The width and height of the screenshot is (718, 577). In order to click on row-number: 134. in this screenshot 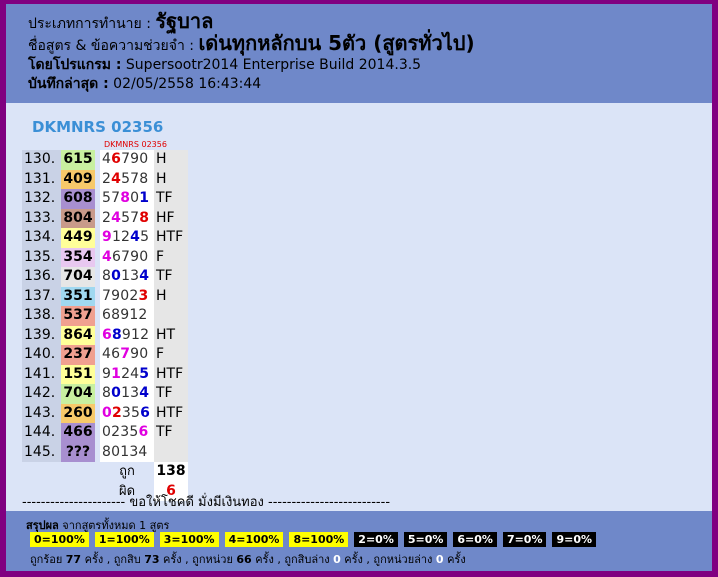, I will do `click(41, 238)`.